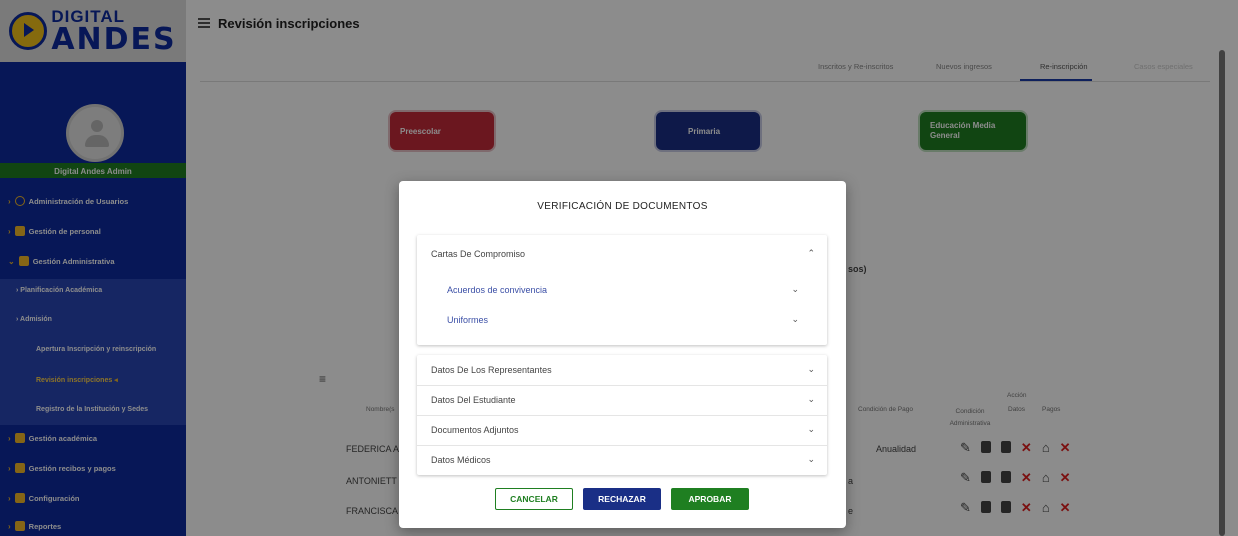 This screenshot has height=536, width=1238. What do you see at coordinates (461, 460) in the screenshot?
I see `section-label: Datos Médicos` at bounding box center [461, 460].